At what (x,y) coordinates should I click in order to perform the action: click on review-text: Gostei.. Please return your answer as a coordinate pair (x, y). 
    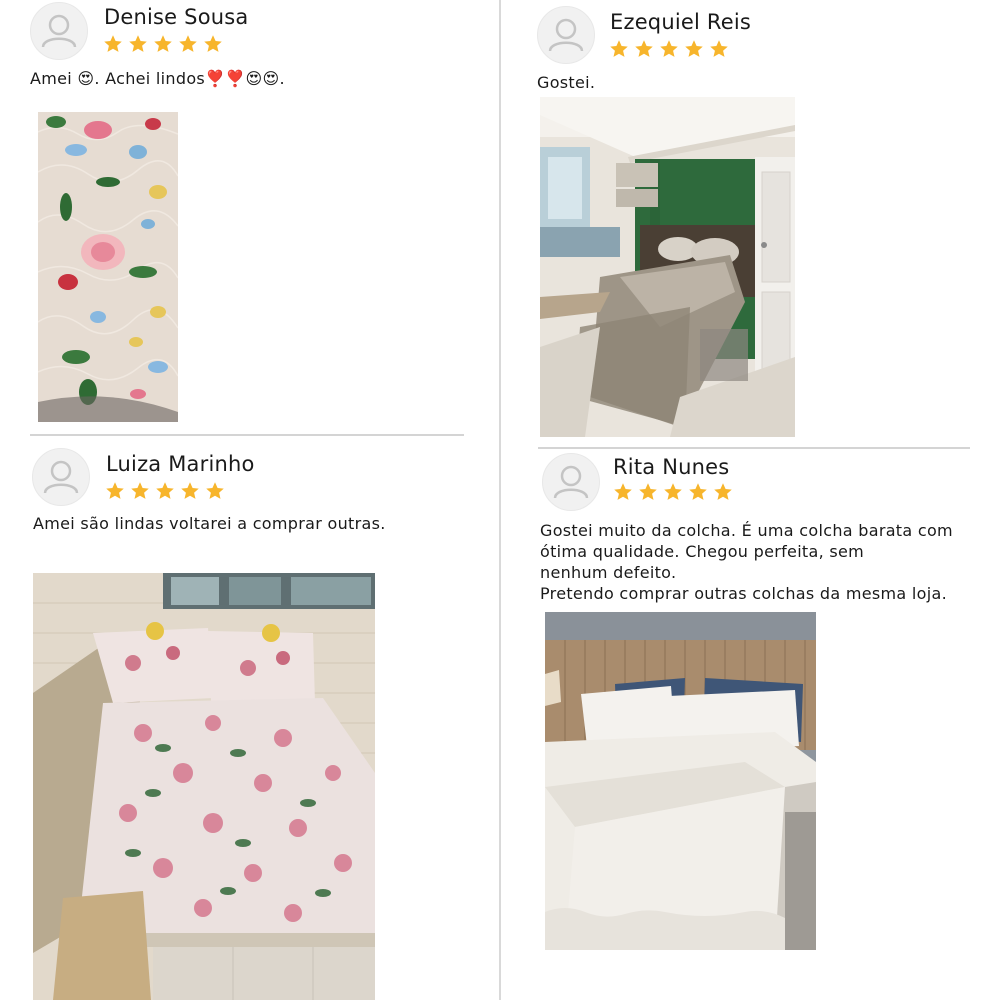
    Looking at the image, I should click on (566, 82).